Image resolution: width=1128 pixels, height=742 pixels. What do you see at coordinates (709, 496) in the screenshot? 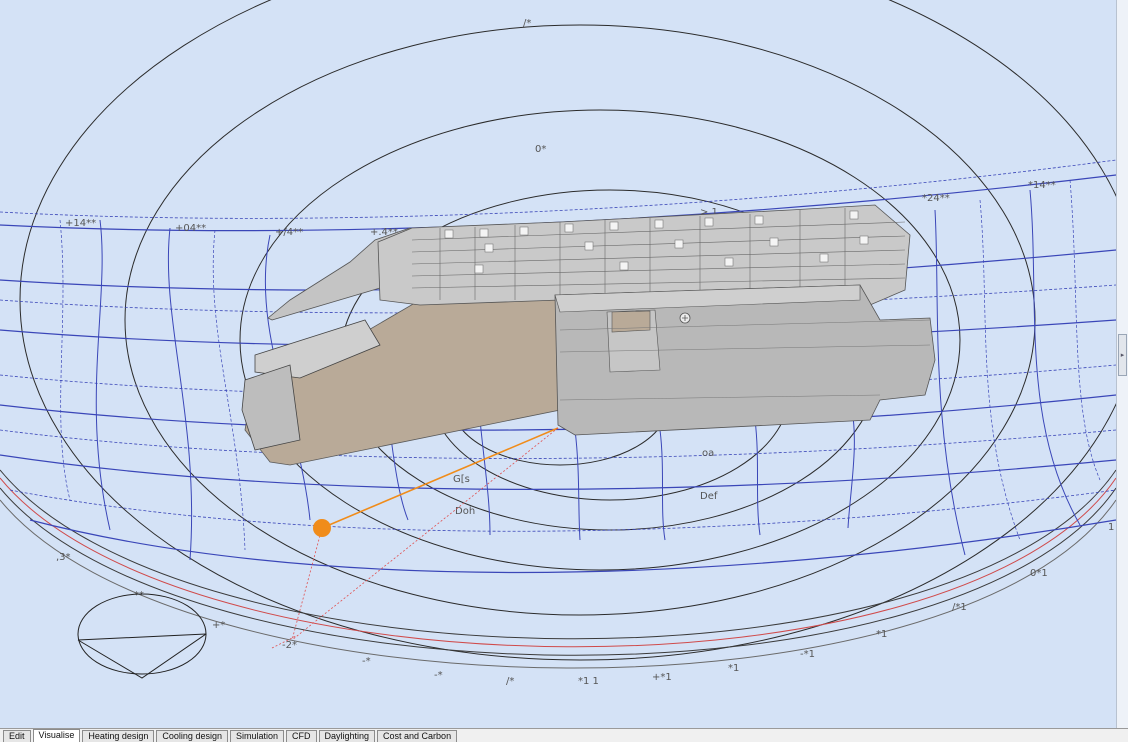
I see `altitude-label: Def` at bounding box center [709, 496].